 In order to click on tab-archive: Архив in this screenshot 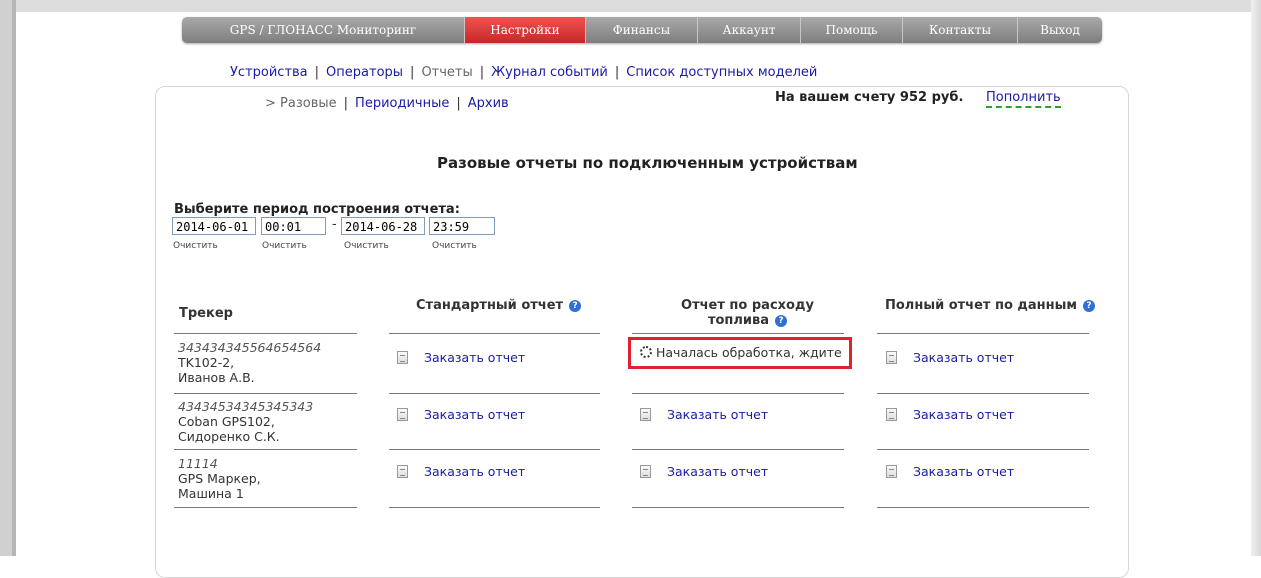, I will do `click(488, 103)`.